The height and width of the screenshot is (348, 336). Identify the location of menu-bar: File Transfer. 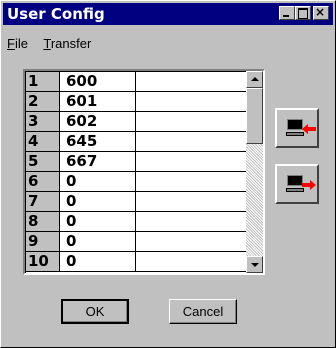
(55, 43).